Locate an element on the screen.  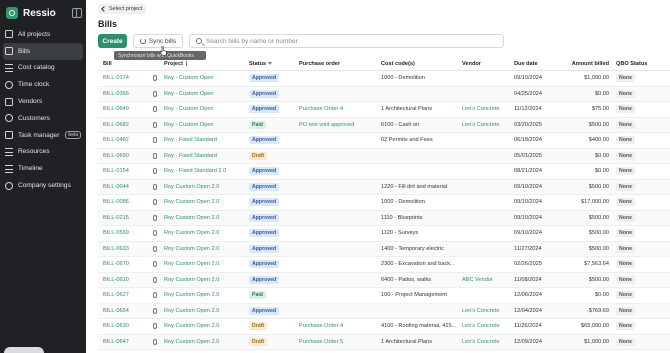
sidebar-item-resources: Resources is located at coordinates (43, 152).